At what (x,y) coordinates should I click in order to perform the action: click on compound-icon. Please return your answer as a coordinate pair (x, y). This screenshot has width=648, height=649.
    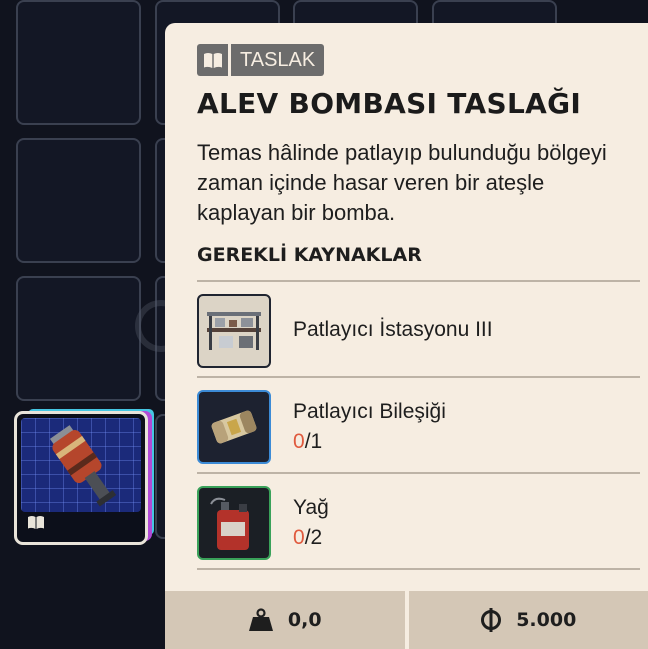
    Looking at the image, I should click on (234, 427).